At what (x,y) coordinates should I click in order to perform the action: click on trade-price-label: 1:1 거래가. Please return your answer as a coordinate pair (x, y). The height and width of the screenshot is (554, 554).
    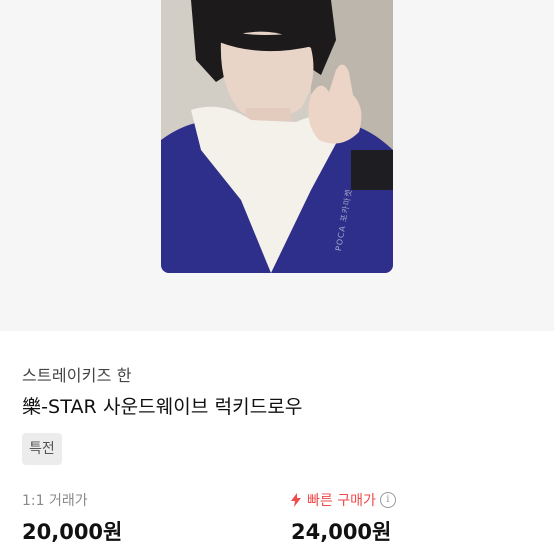
    Looking at the image, I should click on (55, 500).